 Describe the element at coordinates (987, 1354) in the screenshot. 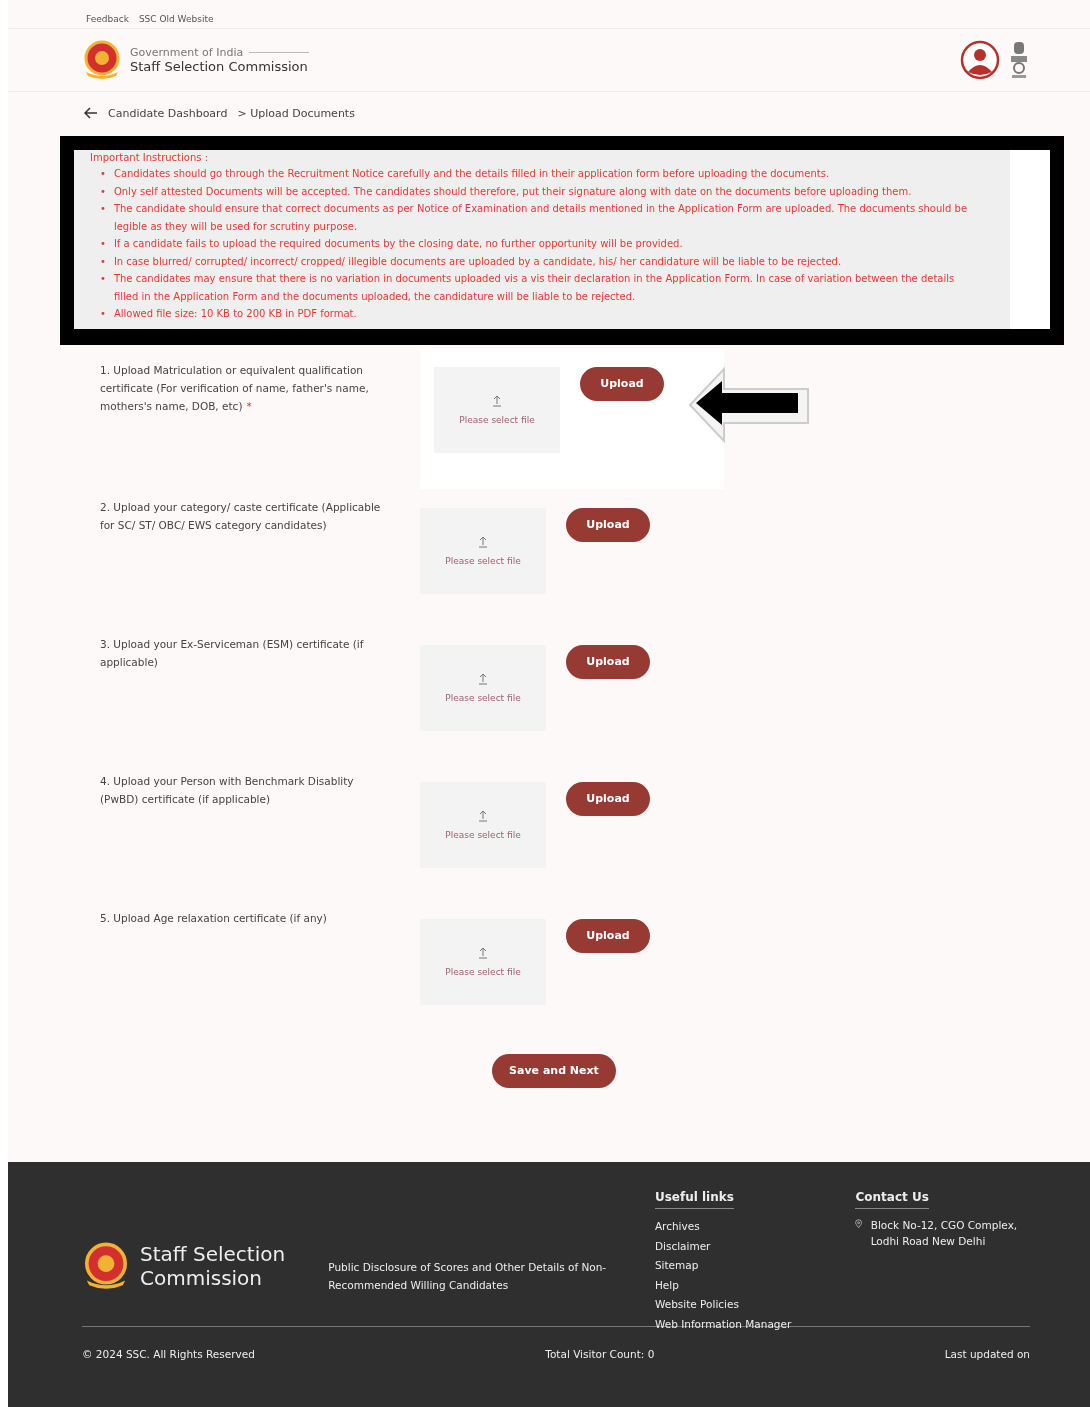

I see `last-updated-text: Last updated on` at that location.